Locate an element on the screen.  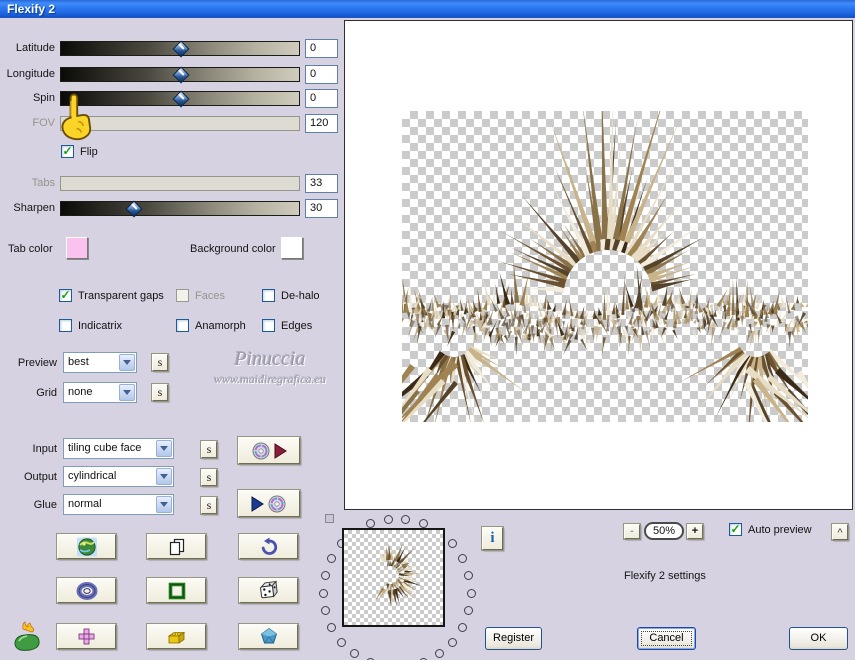
longitude-slider-thumb is located at coordinates (181, 75).